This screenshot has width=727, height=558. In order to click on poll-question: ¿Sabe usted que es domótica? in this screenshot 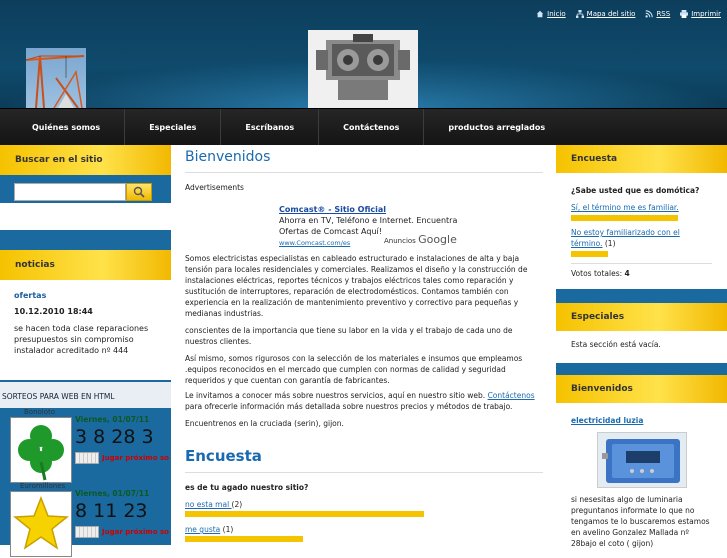, I will do `click(635, 190)`.